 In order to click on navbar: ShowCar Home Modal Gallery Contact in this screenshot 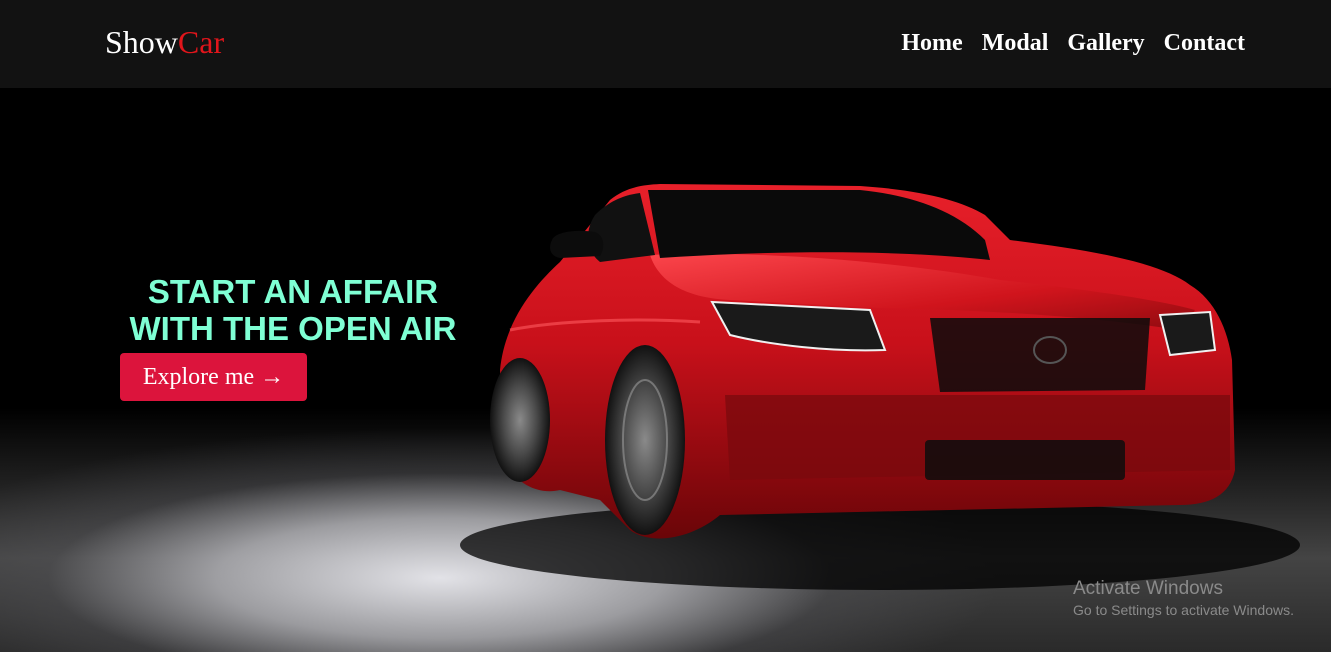, I will do `click(665, 44)`.